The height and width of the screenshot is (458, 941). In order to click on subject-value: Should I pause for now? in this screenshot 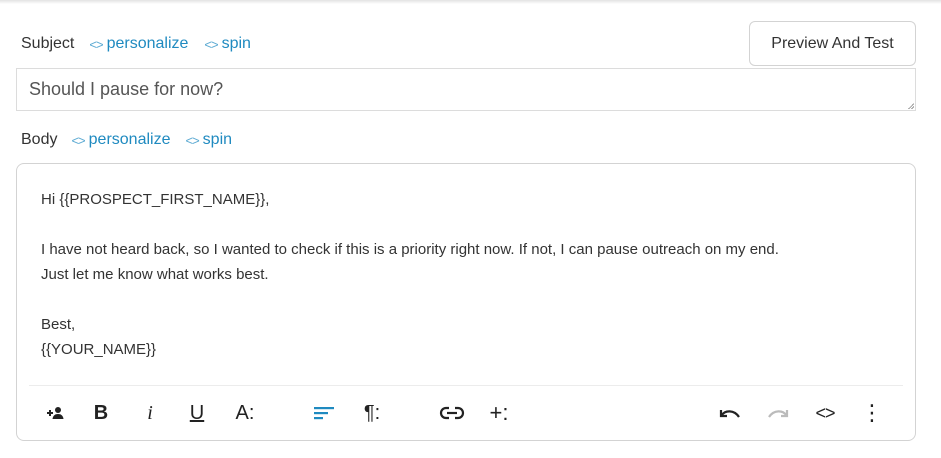, I will do `click(126, 89)`.